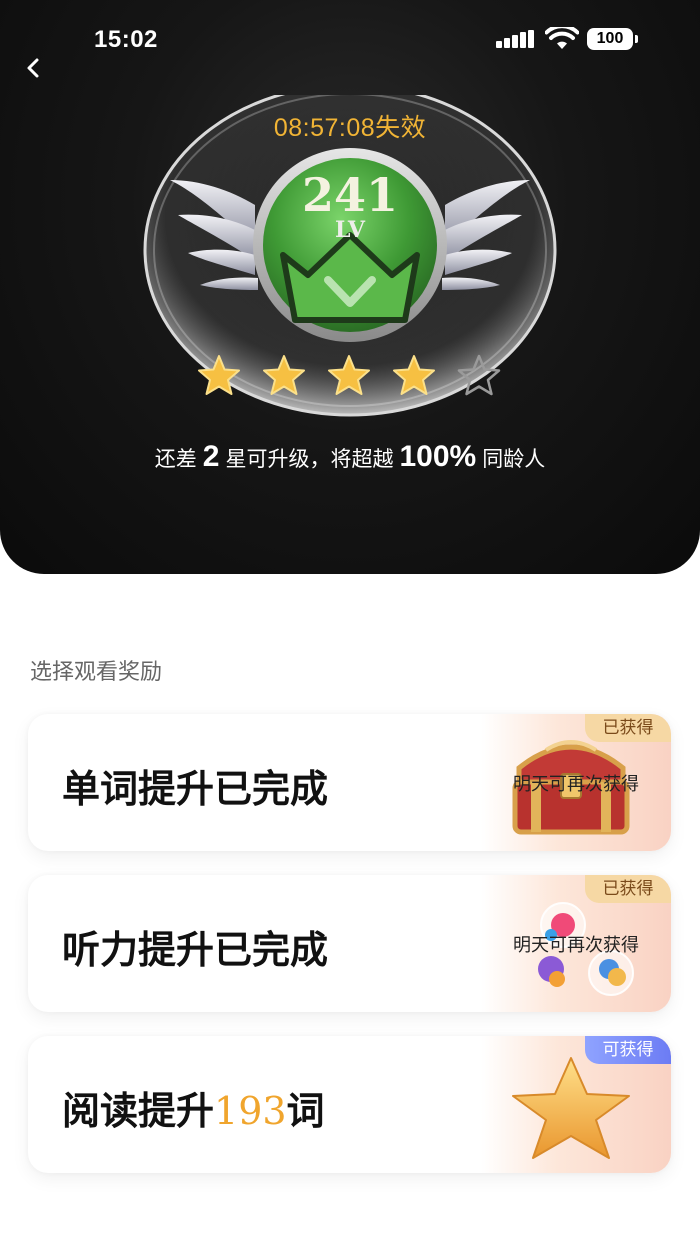  What do you see at coordinates (350, 230) in the screenshot?
I see `level-unit: LV` at bounding box center [350, 230].